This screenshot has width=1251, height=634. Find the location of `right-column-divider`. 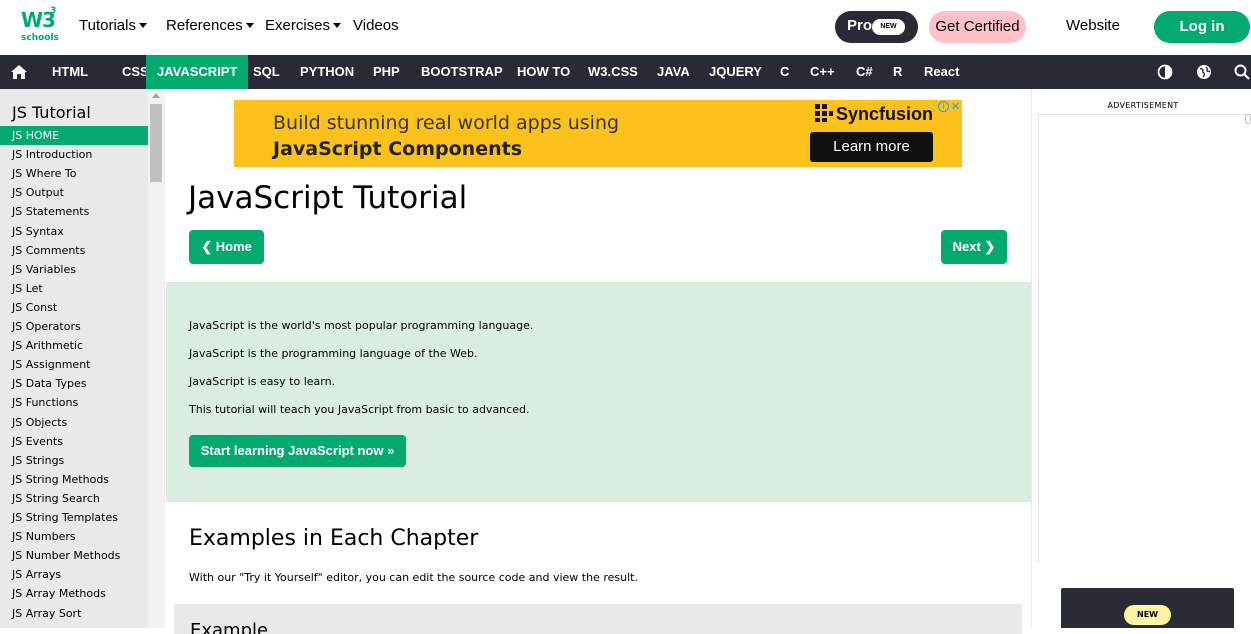

right-column-divider is located at coordinates (1031, 358).